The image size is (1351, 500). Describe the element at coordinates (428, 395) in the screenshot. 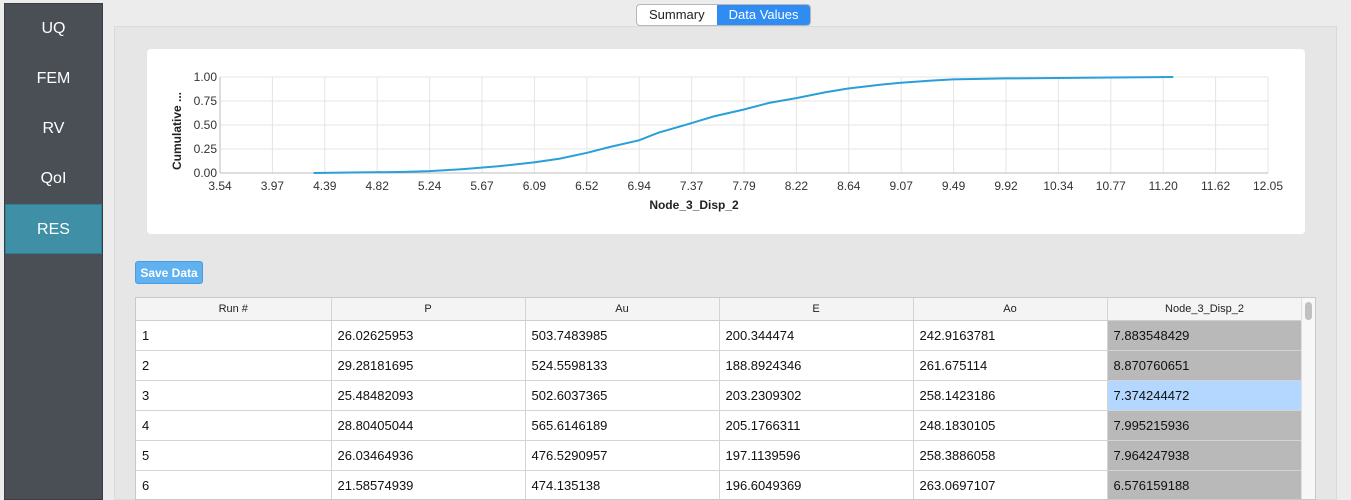

I see `table-cell: 25.48482093` at that location.